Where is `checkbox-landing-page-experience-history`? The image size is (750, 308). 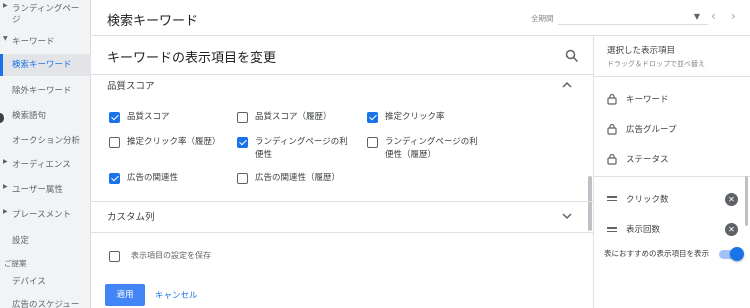
checkbox-landing-page-experience-history is located at coordinates (372, 142).